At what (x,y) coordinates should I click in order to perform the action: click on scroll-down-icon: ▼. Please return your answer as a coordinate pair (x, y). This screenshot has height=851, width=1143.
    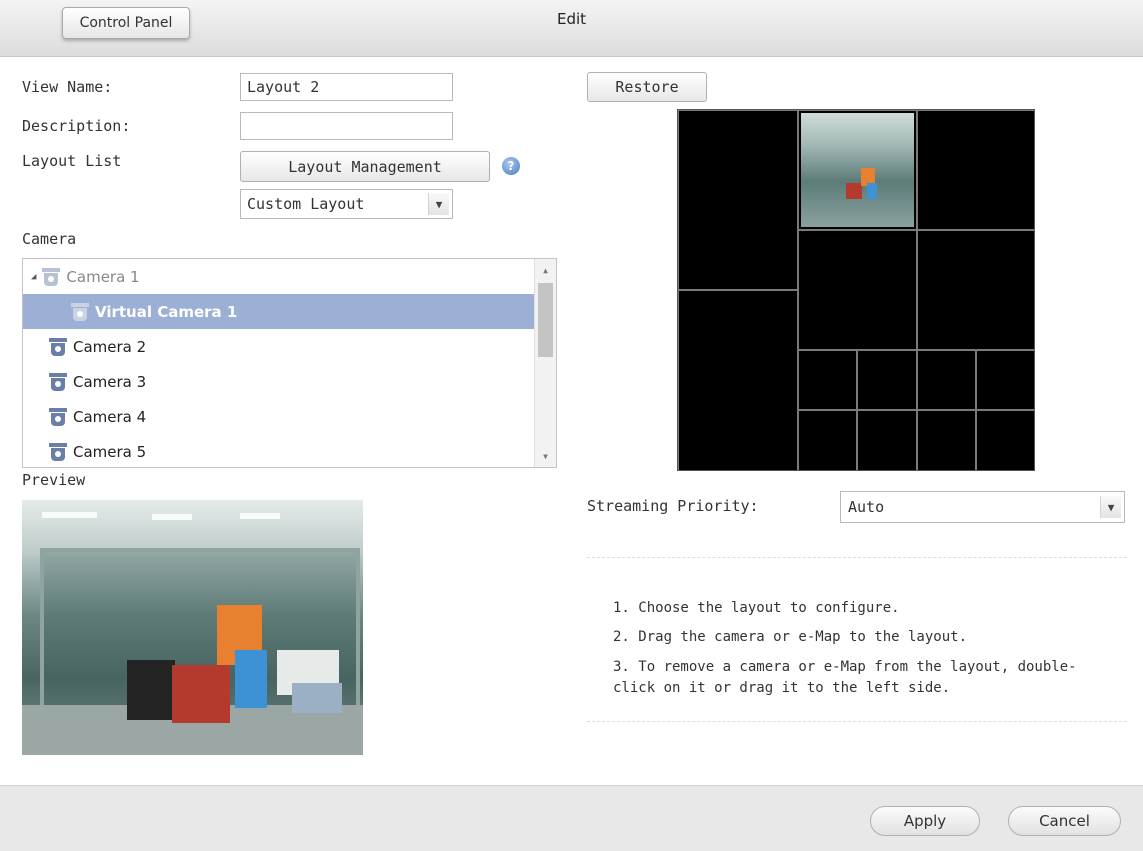
    Looking at the image, I should click on (545, 456).